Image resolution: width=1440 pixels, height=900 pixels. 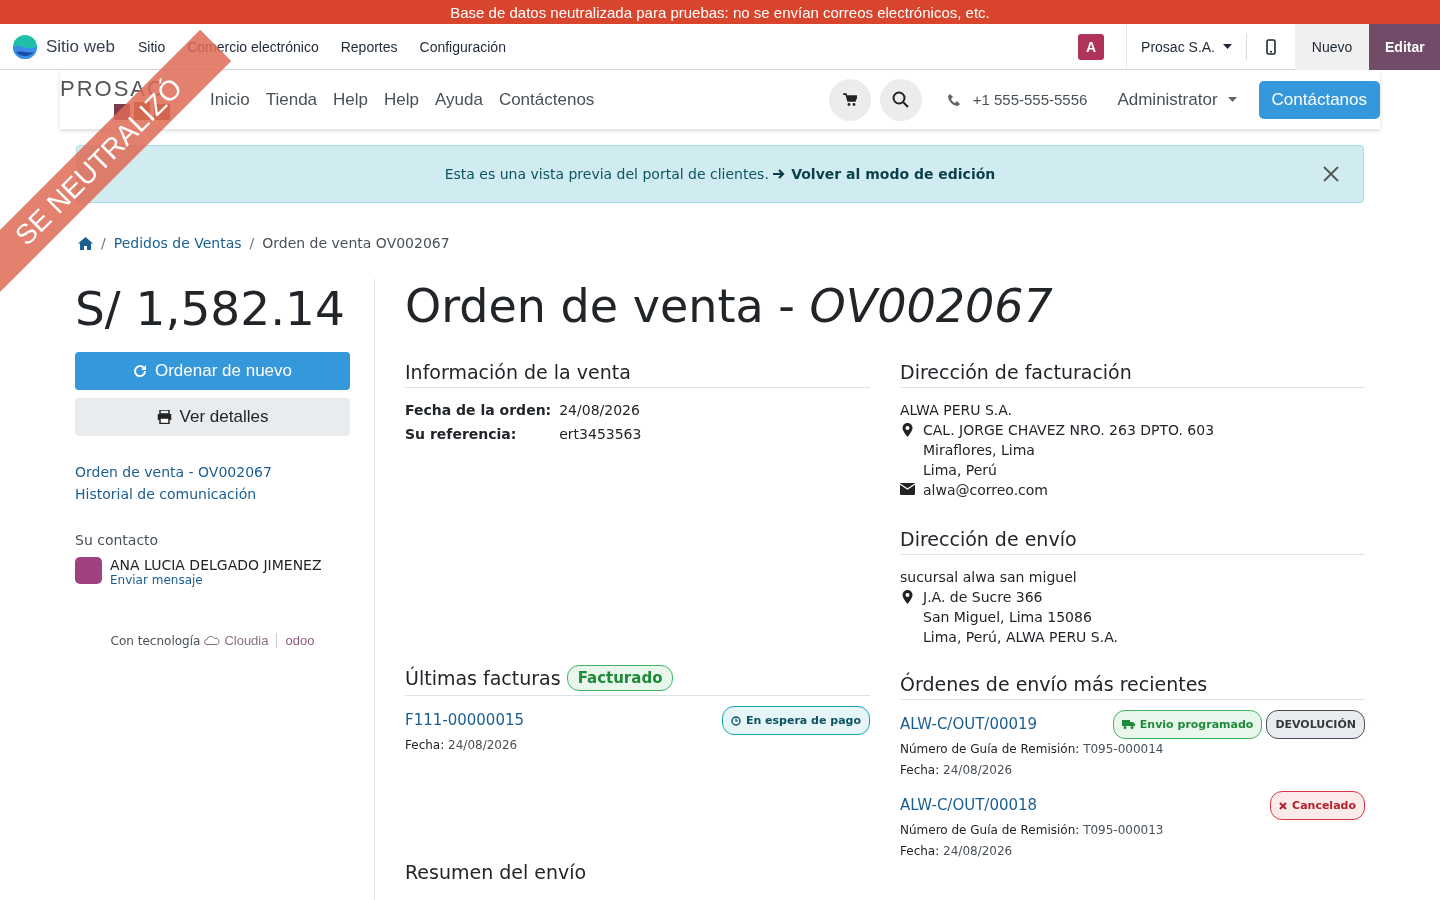 I want to click on brand-name: Cloudia, so click(x=246, y=640).